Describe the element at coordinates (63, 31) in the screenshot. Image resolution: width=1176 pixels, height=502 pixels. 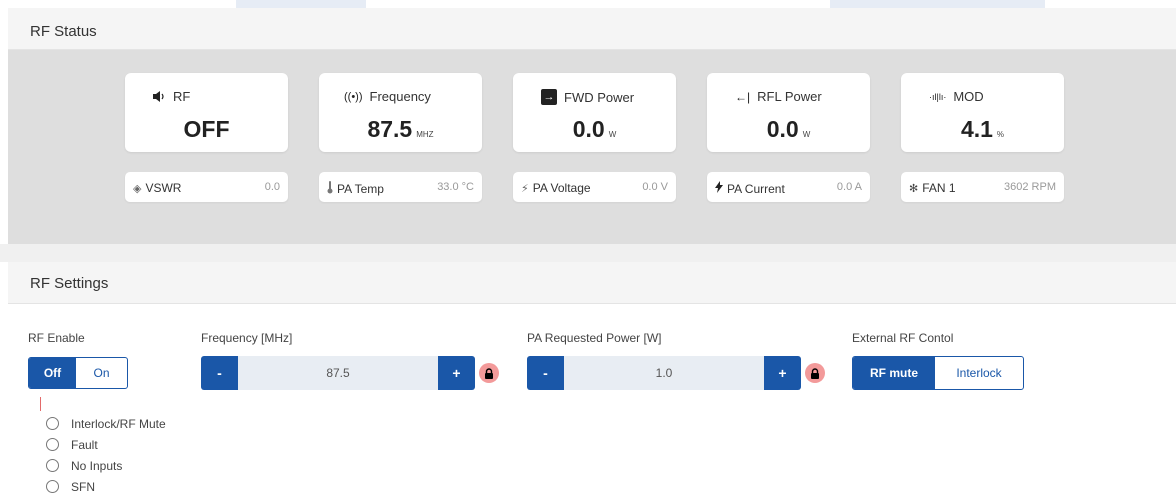
I see `rf-status-title: RF Status` at that location.